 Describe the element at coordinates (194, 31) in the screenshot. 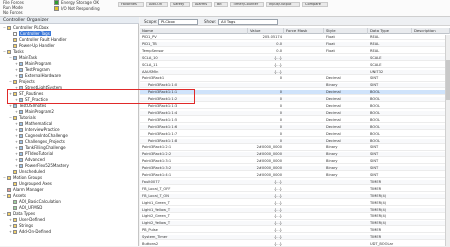

I see `col-name: Name` at that location.